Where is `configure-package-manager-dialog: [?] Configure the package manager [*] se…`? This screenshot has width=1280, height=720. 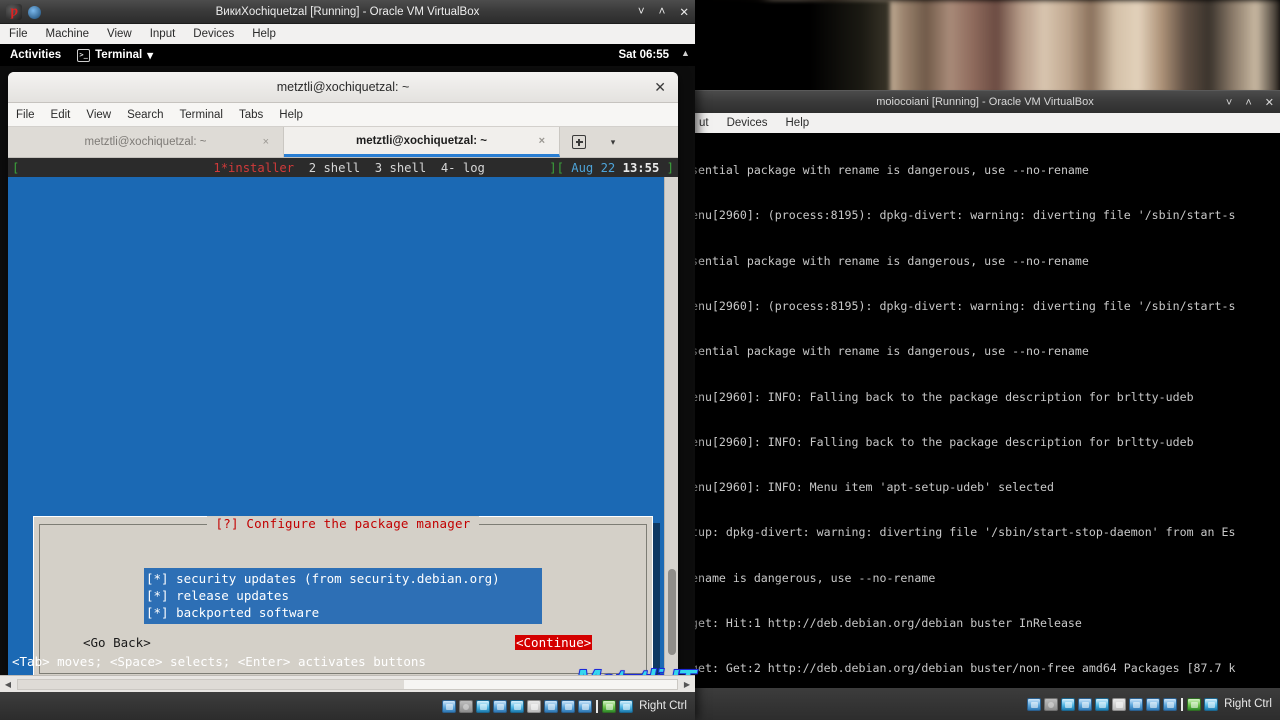
configure-package-manager-dialog: [?] Configure the package manager [*] se… is located at coordinates (343, 595).